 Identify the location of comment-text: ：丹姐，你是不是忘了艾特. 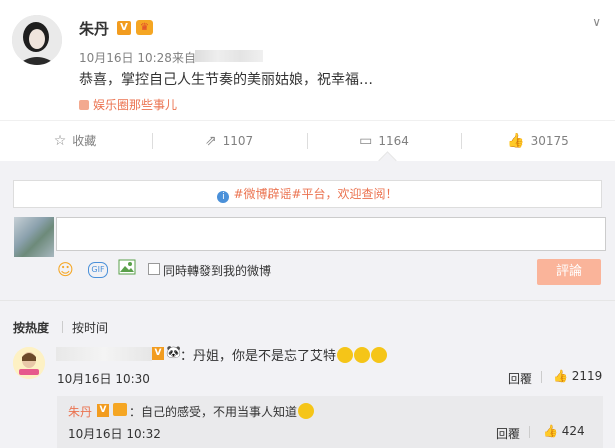
(284, 354).